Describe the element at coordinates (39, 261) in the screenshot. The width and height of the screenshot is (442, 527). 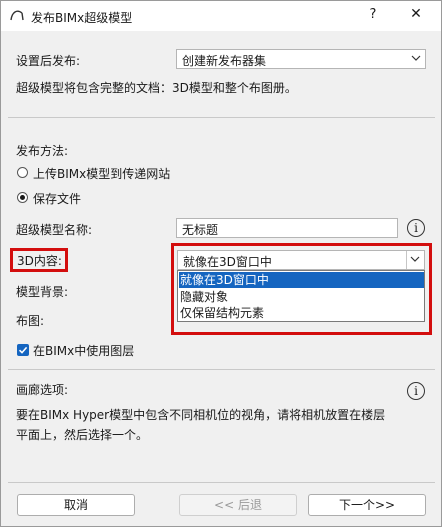
I see `3d-content-label: 3D内容:` at that location.